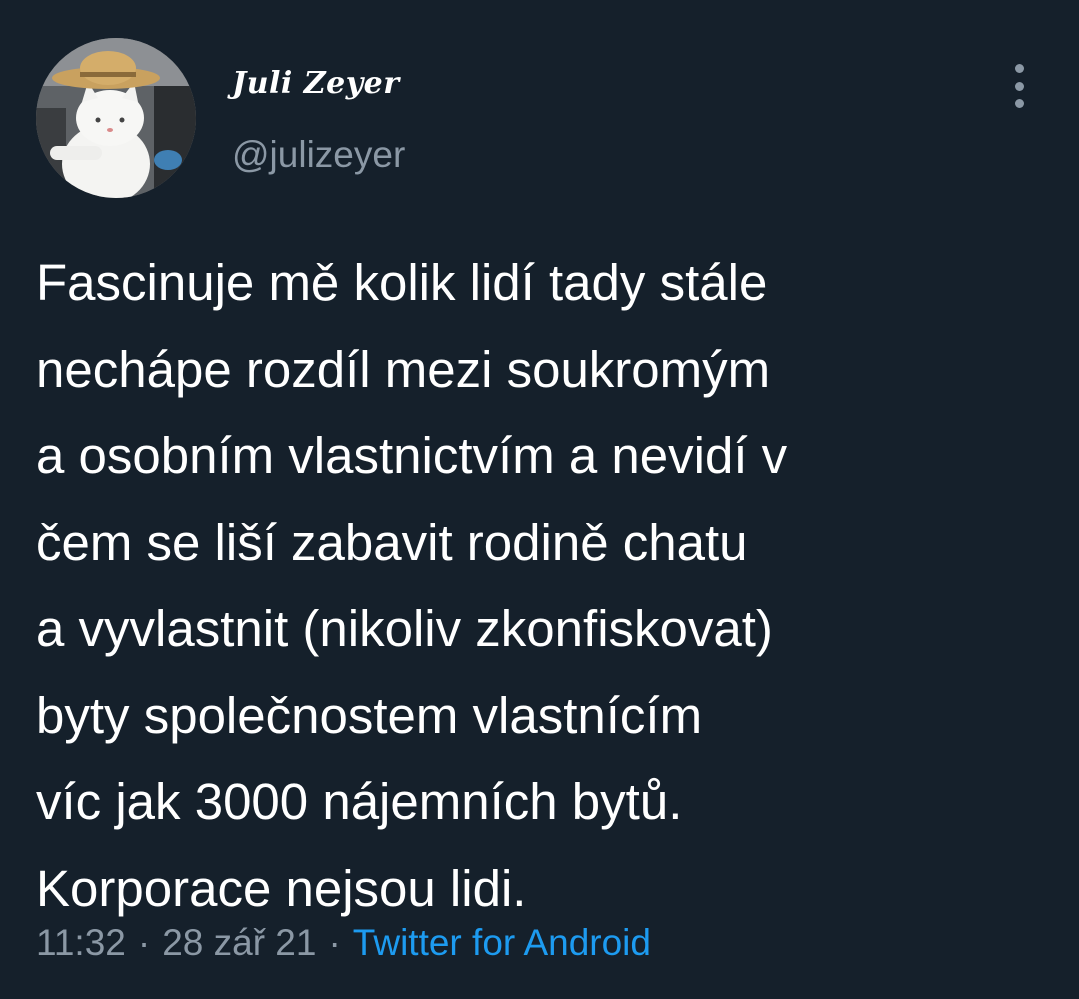  I want to click on more-options-button, so click(1019, 86).